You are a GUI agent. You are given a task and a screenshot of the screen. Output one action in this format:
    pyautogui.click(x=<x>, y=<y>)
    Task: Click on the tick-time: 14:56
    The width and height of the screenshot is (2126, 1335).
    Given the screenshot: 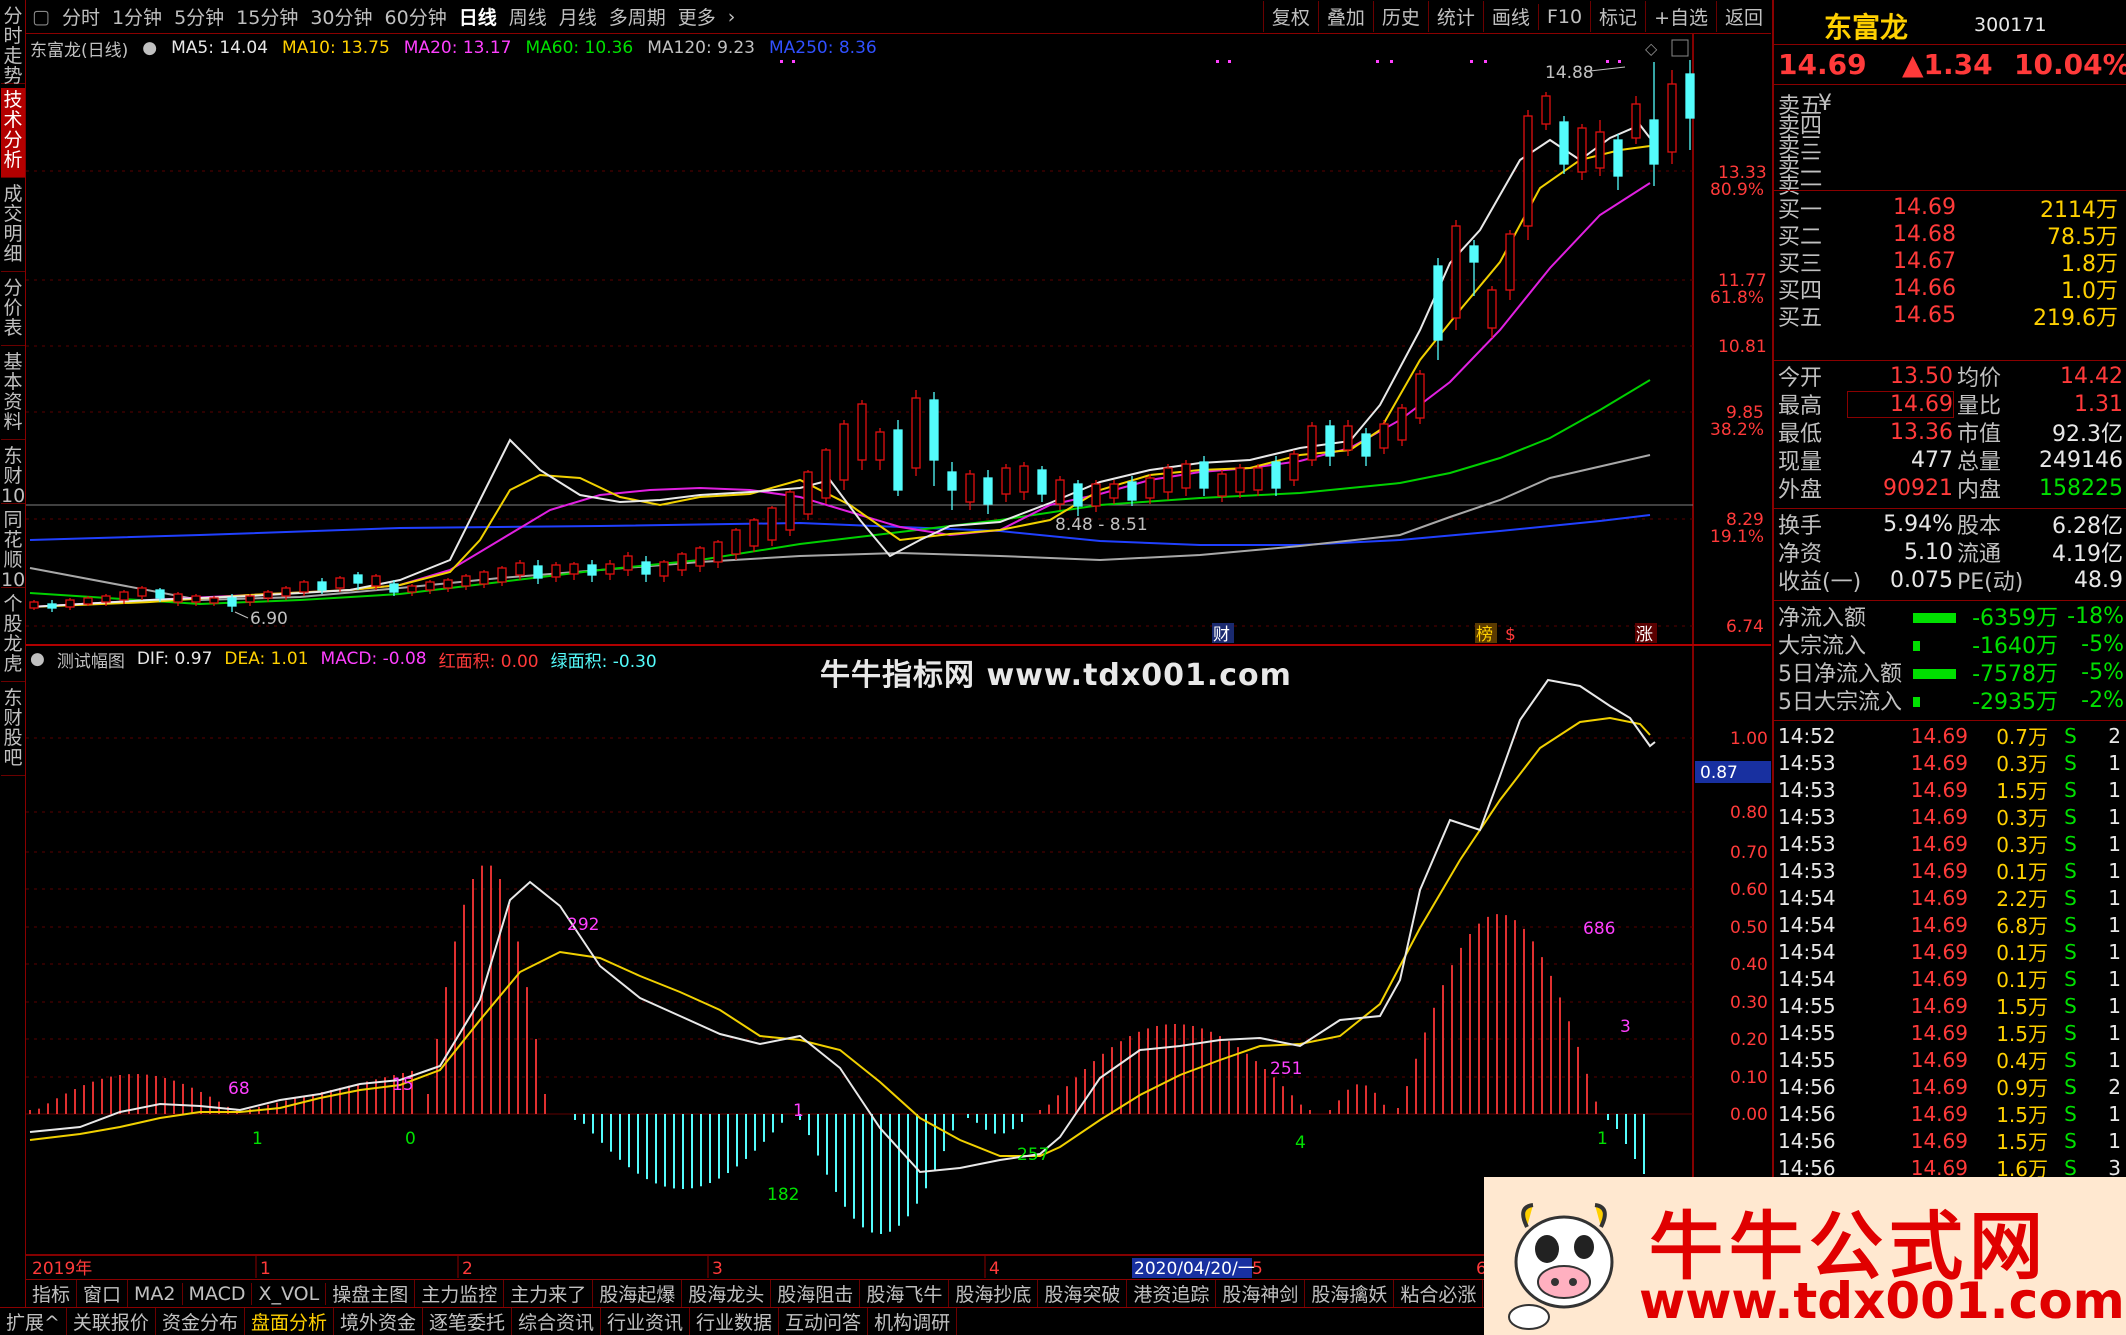 What is the action you would take?
    pyautogui.click(x=1807, y=1167)
    